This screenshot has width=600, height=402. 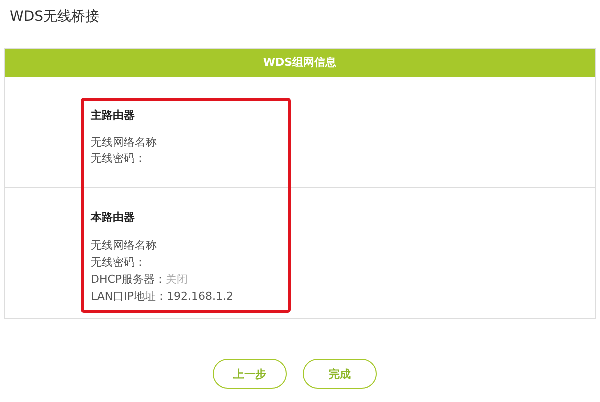 What do you see at coordinates (300, 63) in the screenshot?
I see `panel-header: WDS组网信息` at bounding box center [300, 63].